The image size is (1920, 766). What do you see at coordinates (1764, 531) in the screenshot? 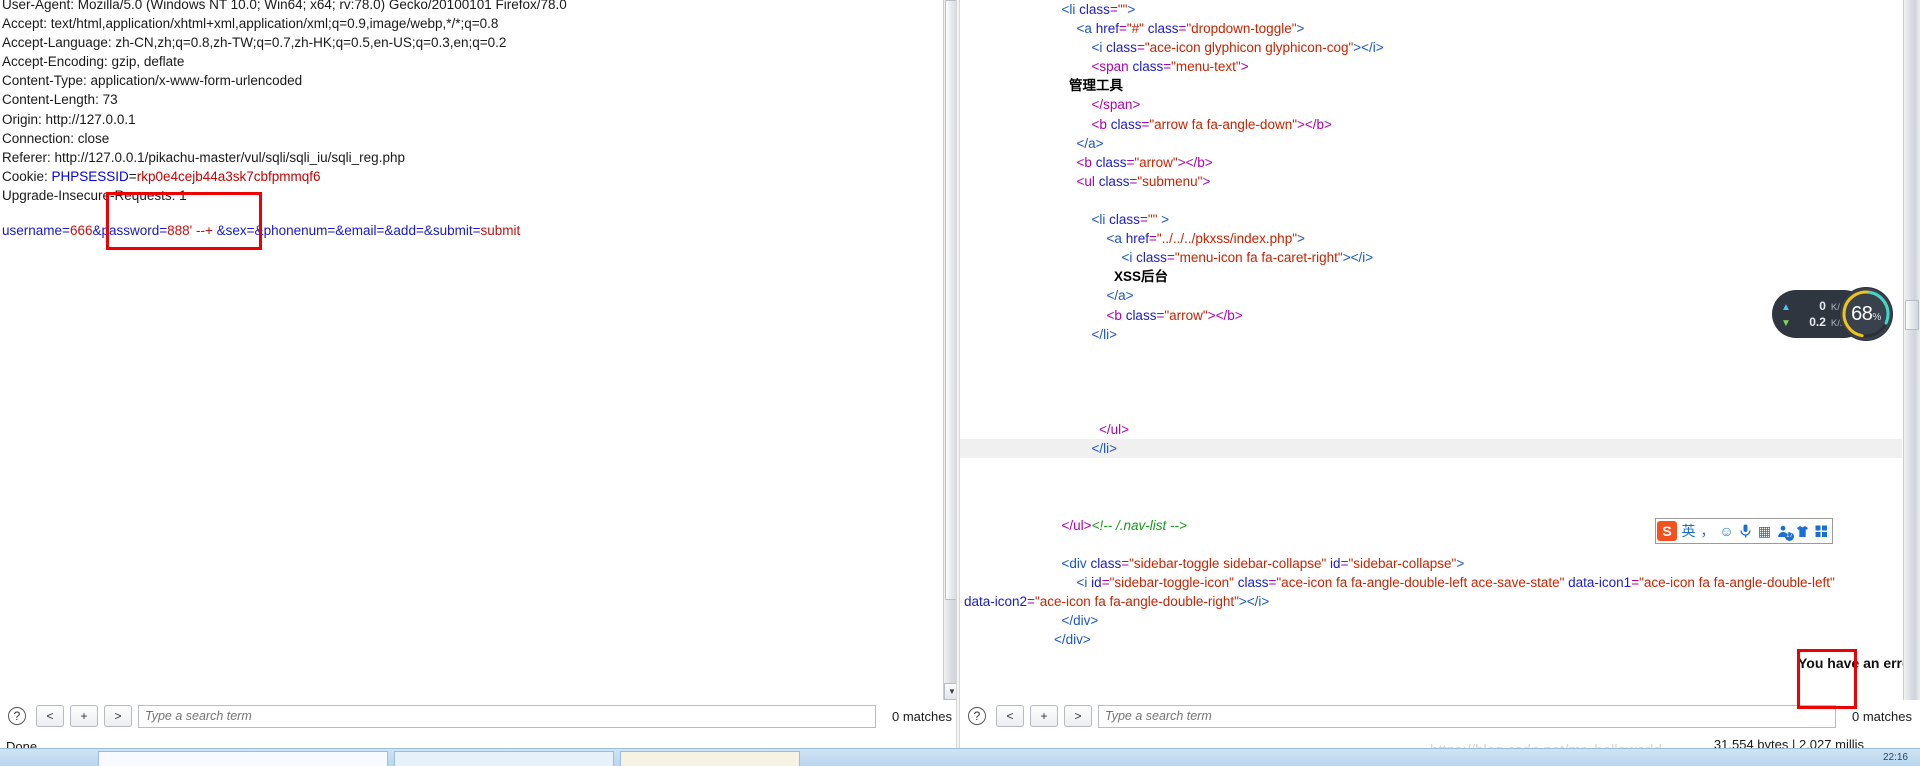
I see `ime-keyboard-icon: ▦` at bounding box center [1764, 531].